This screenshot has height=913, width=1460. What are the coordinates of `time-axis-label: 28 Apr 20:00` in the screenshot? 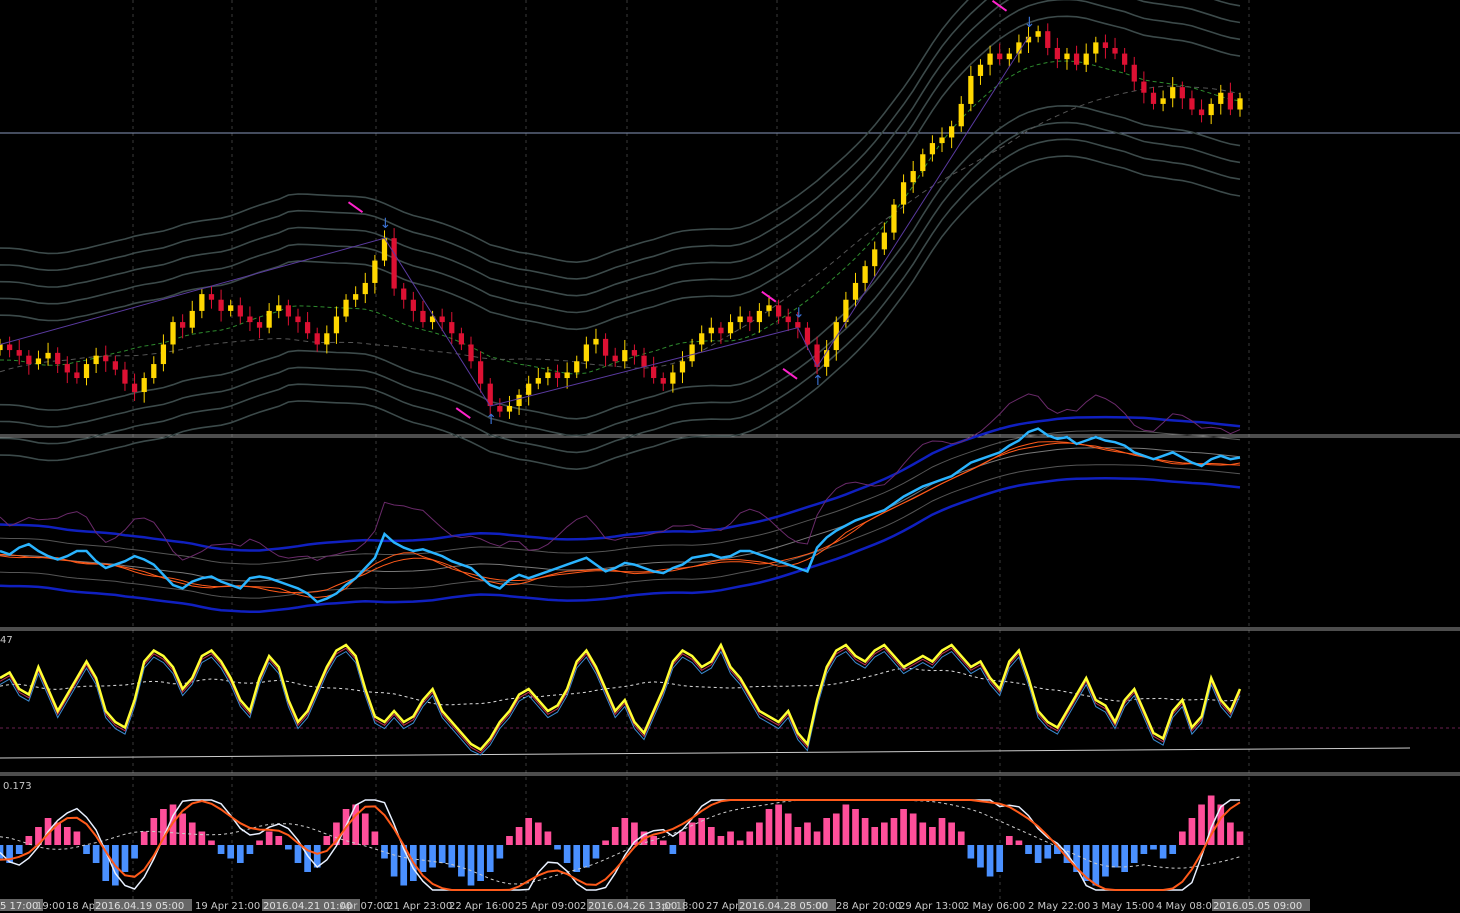 It's located at (868, 906).